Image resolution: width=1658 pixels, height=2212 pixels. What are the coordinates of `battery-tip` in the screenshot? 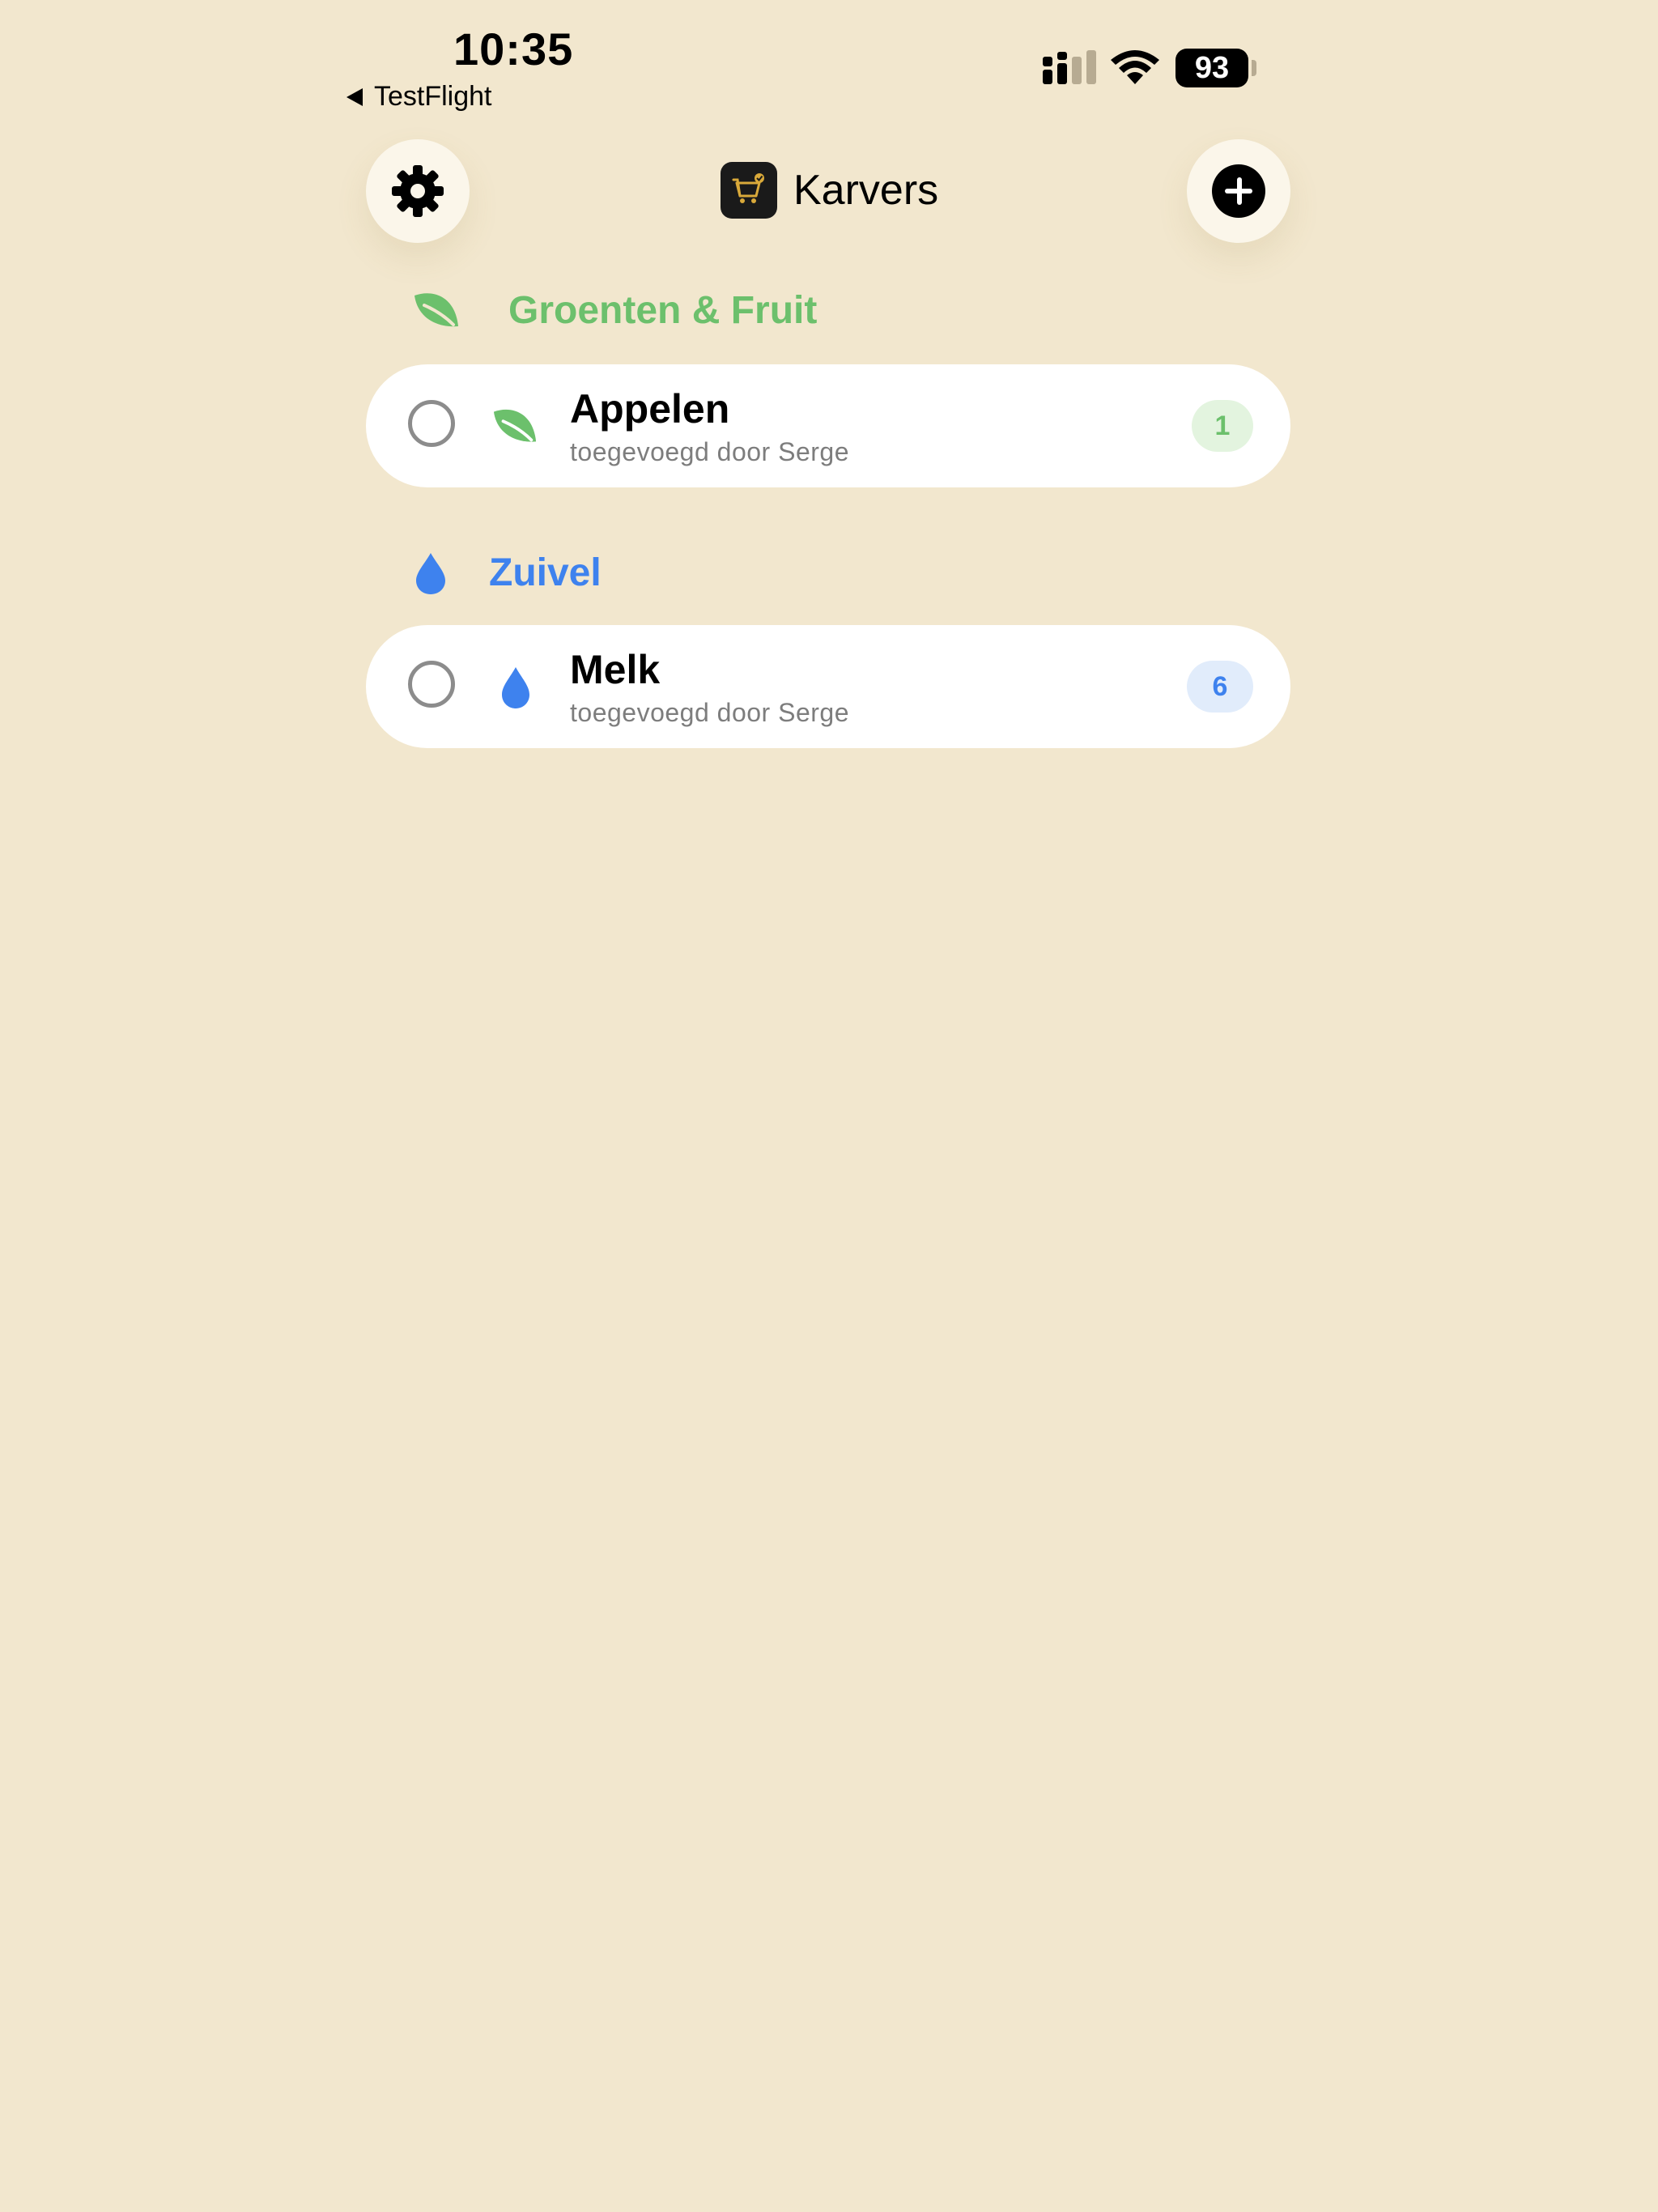 It's located at (1254, 68).